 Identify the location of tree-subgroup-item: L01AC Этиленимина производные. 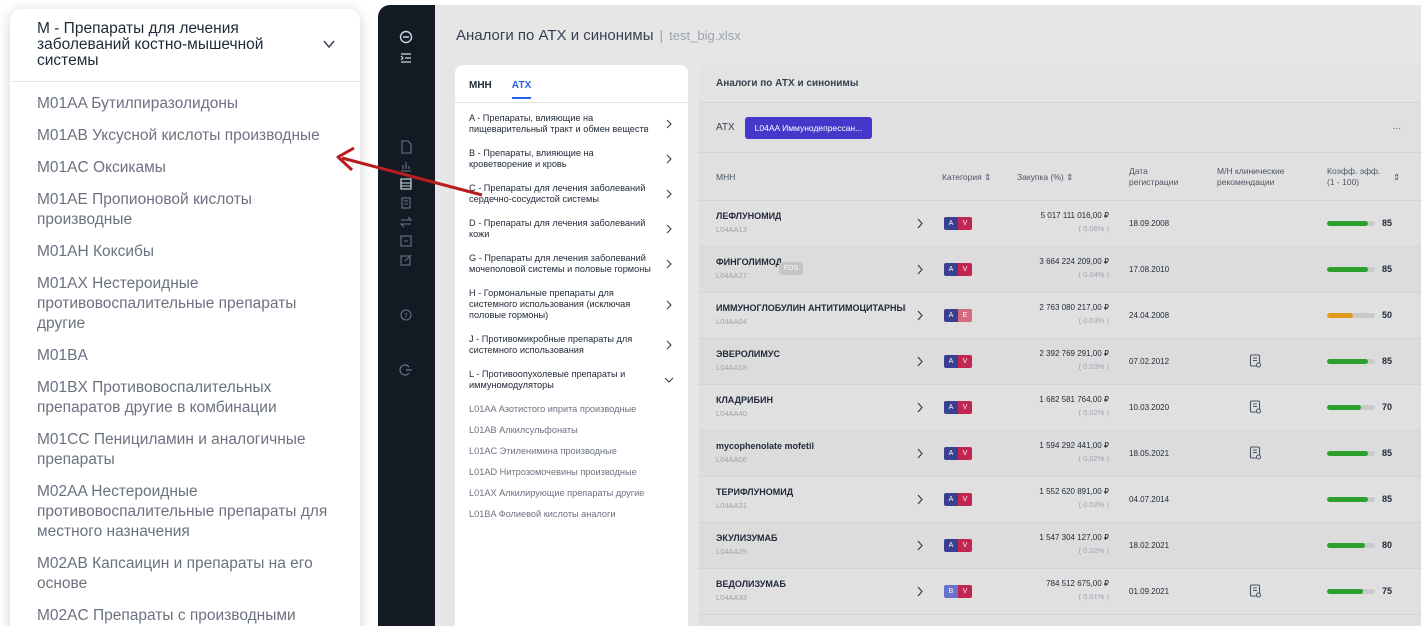
(571, 451).